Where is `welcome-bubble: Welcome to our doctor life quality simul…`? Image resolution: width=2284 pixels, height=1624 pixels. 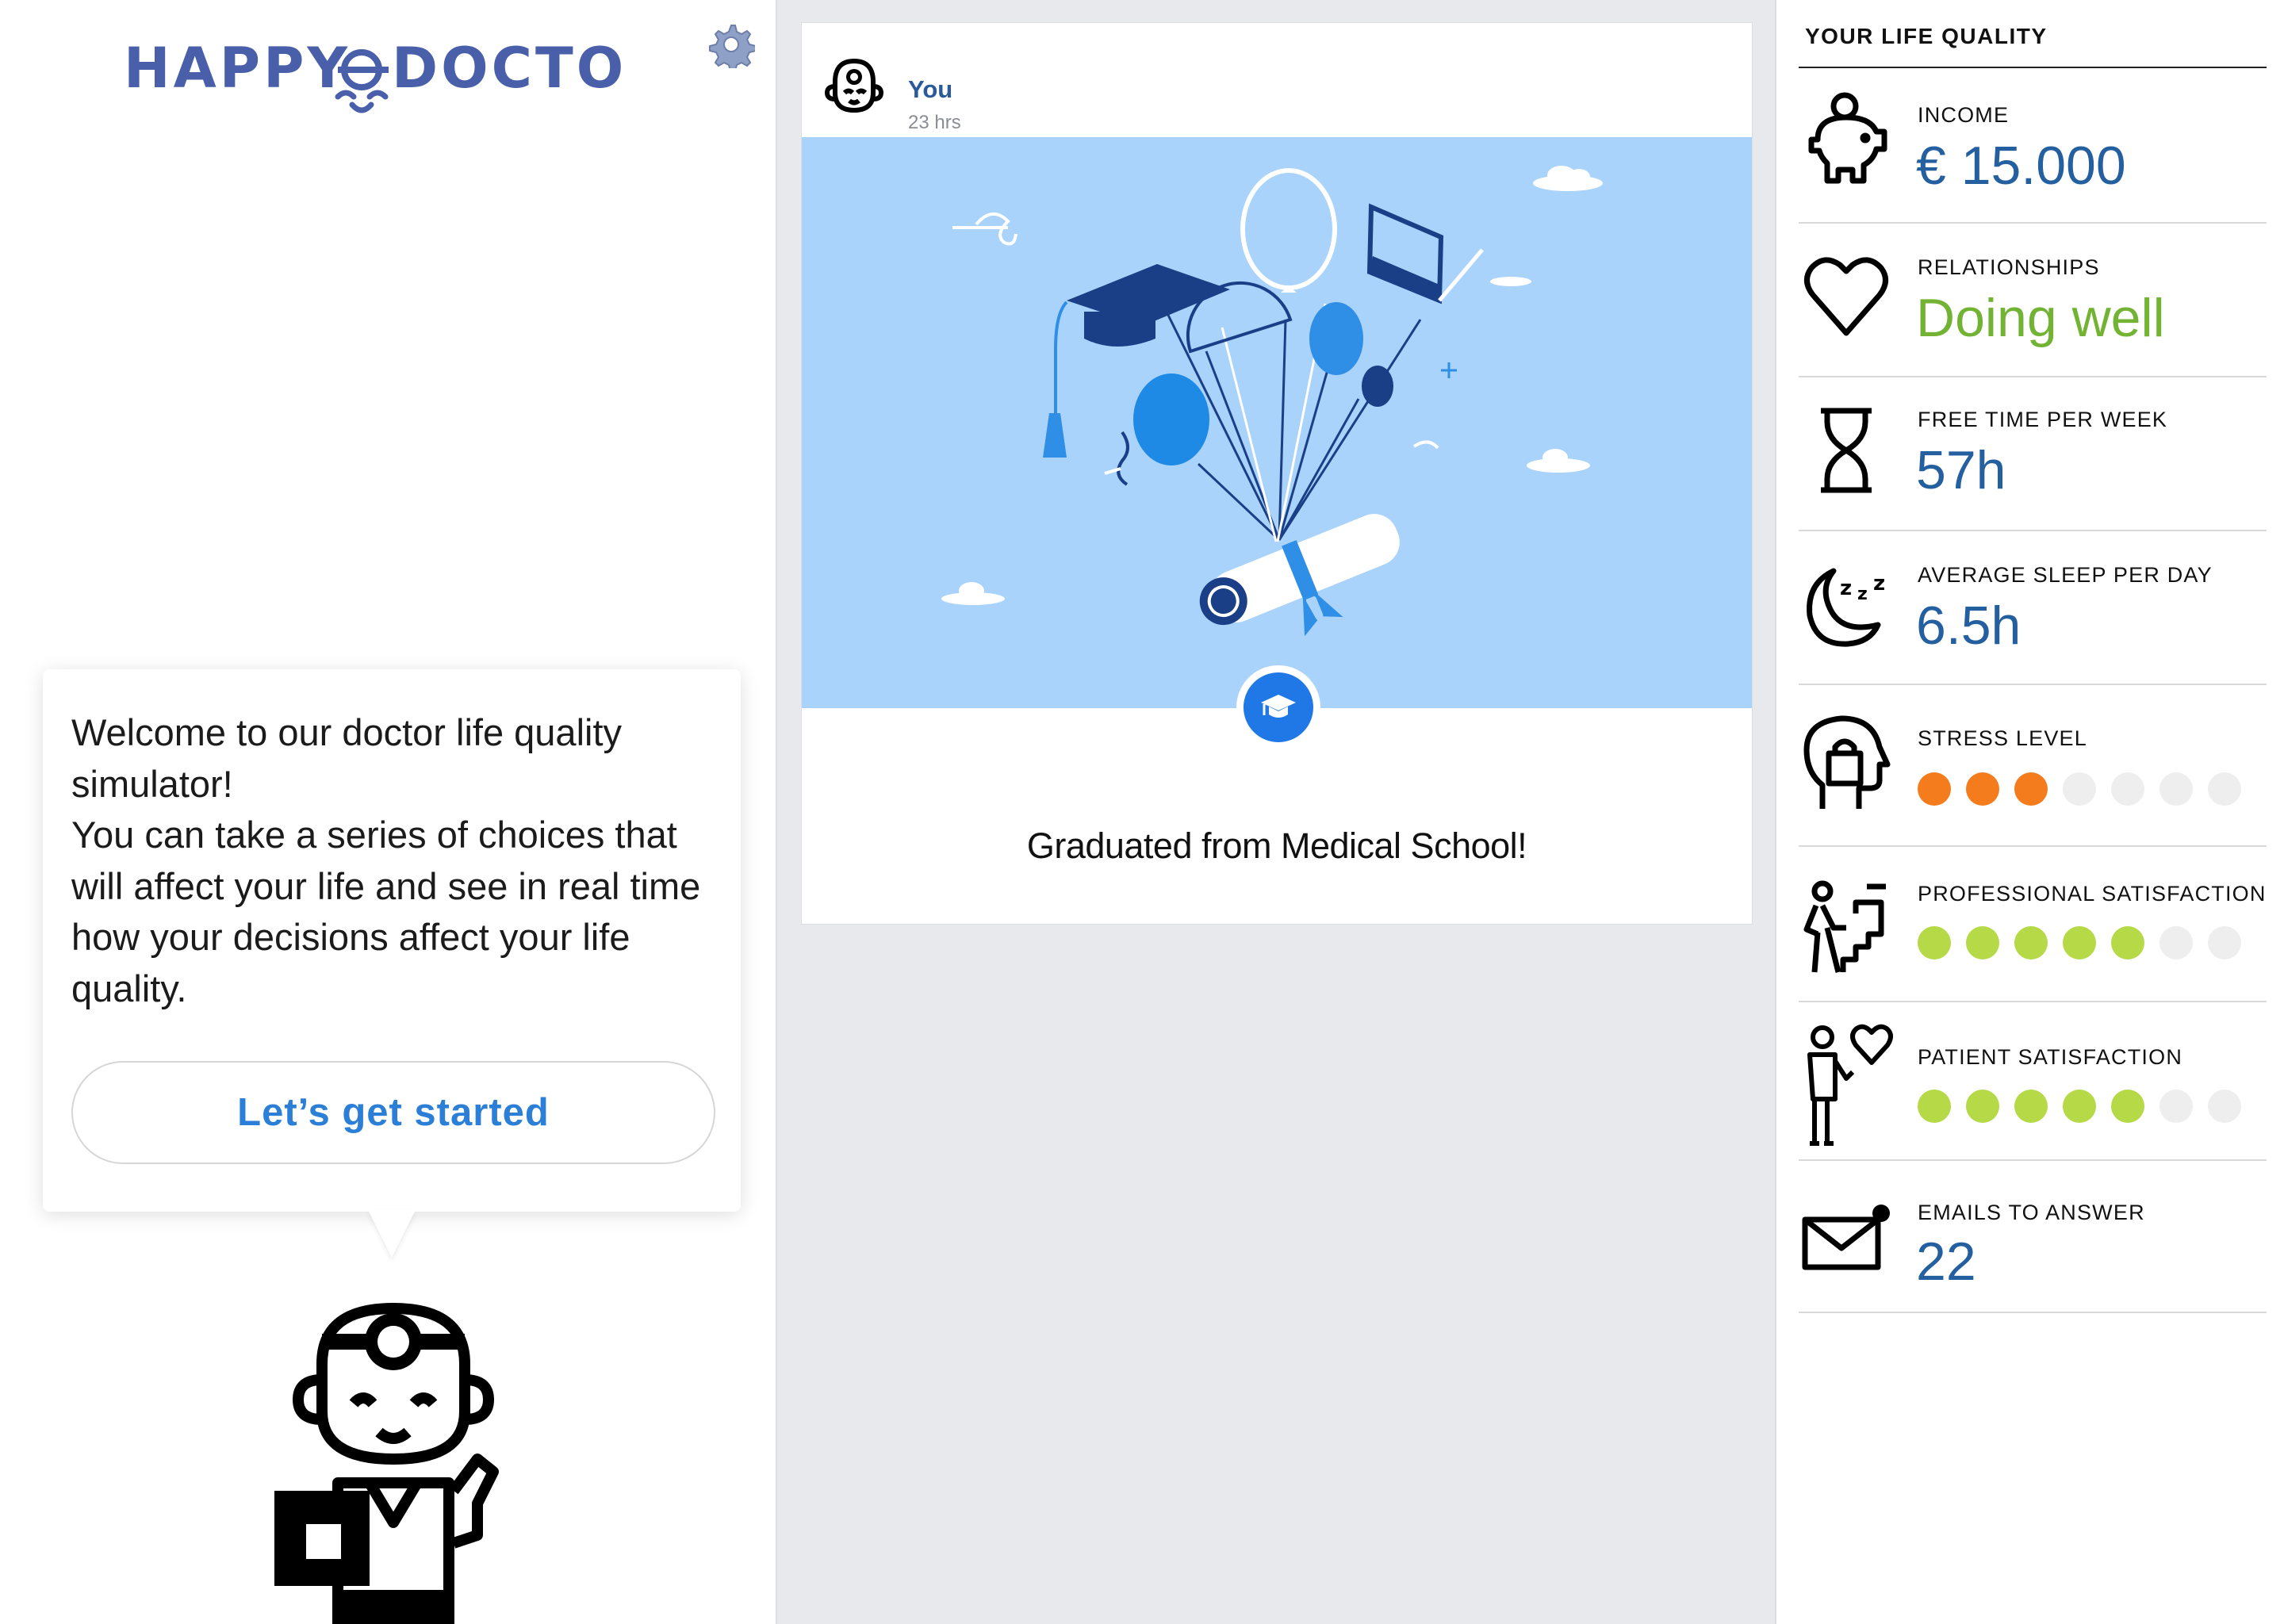 welcome-bubble: Welcome to our doctor life quality simul… is located at coordinates (392, 940).